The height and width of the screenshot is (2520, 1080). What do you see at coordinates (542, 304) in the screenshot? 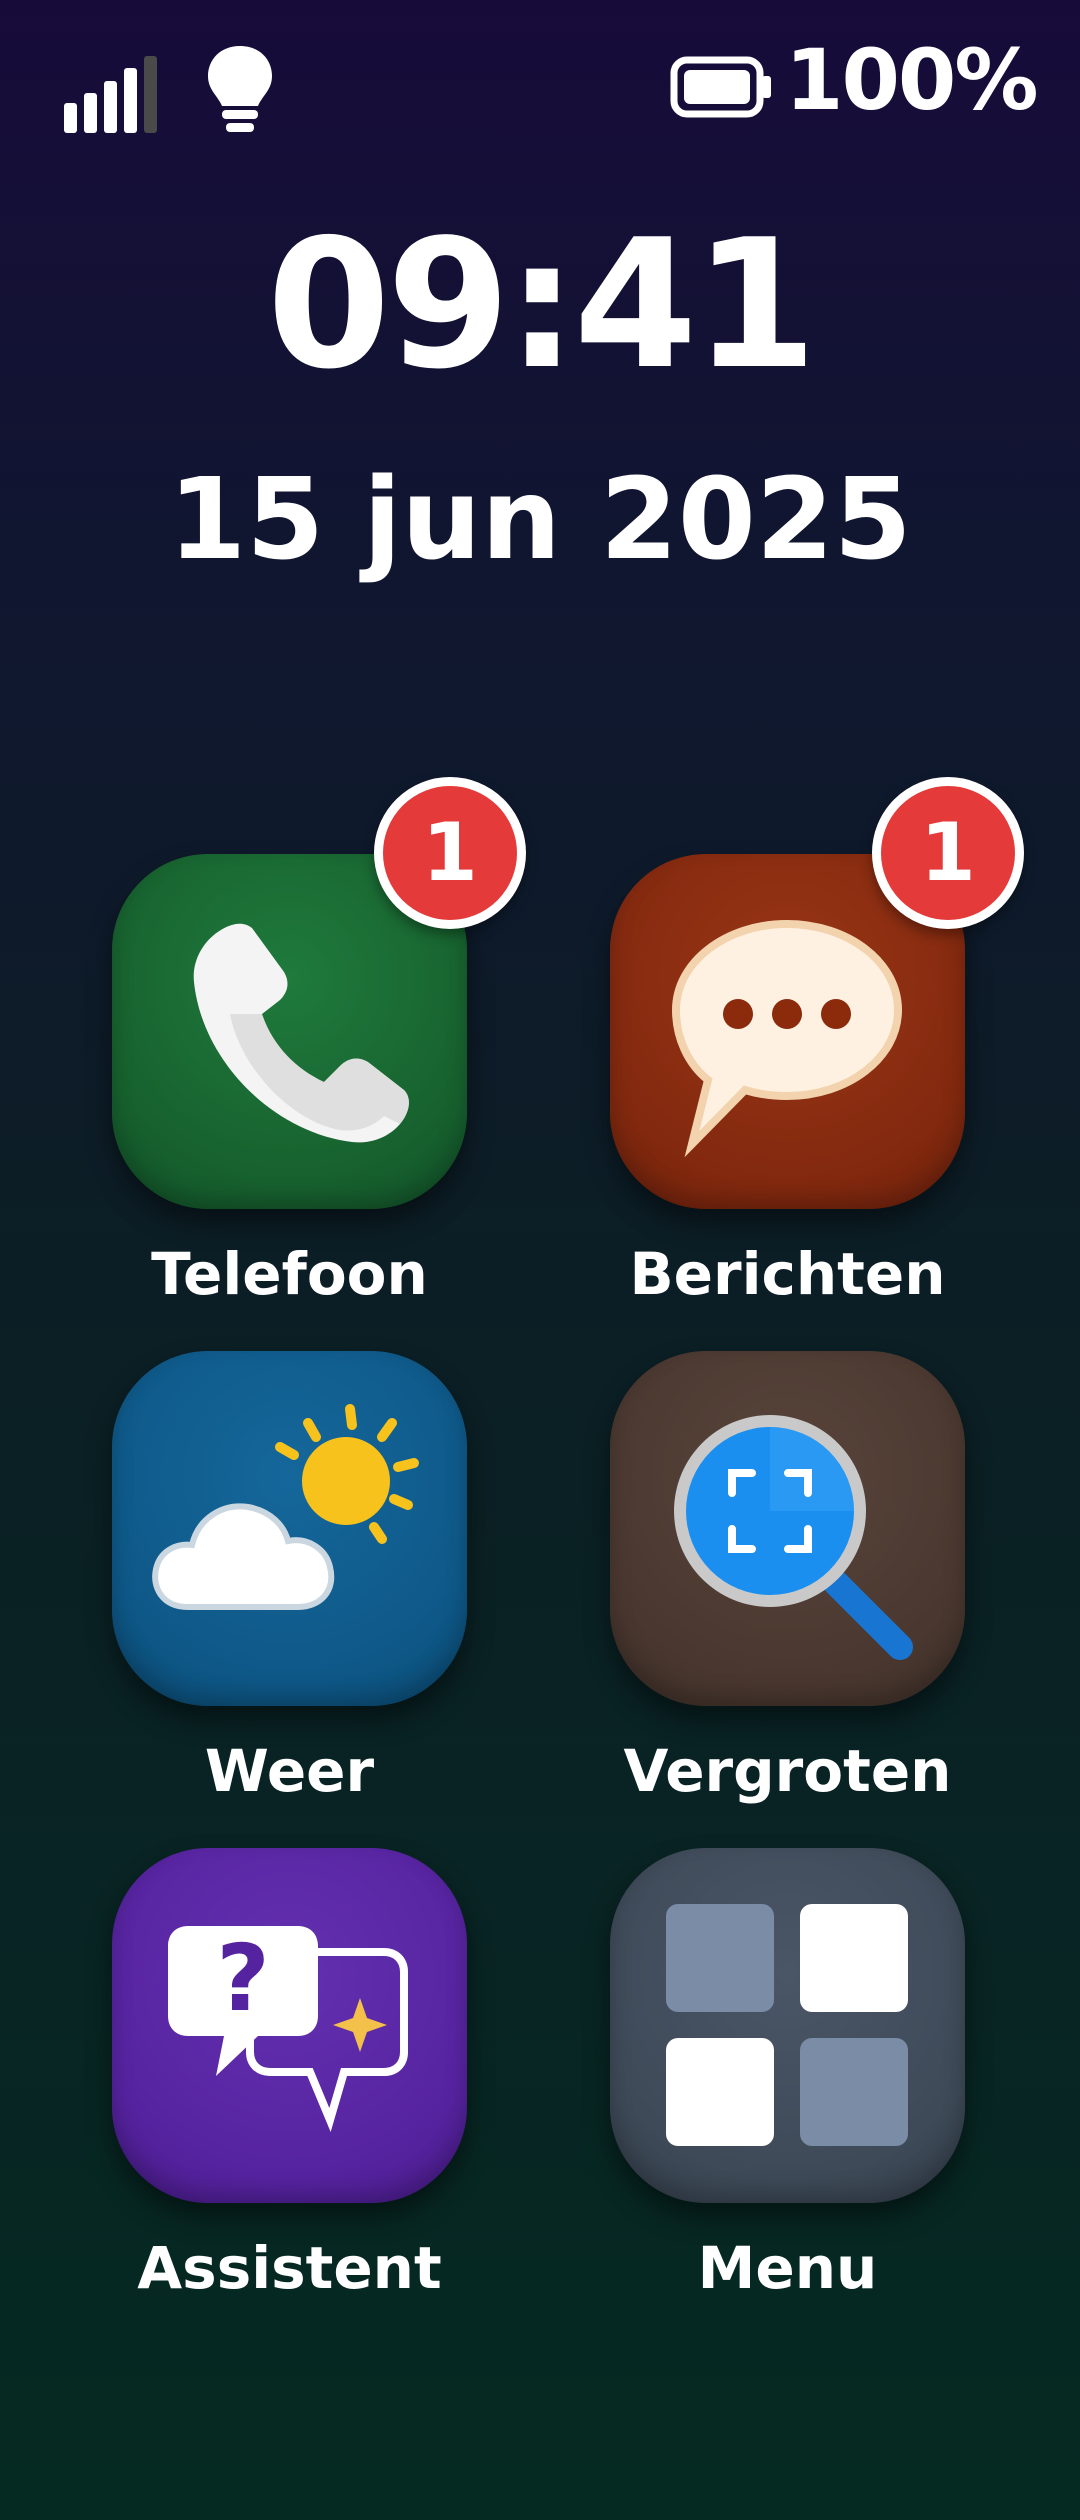
I see `clock-time: 09:41` at bounding box center [542, 304].